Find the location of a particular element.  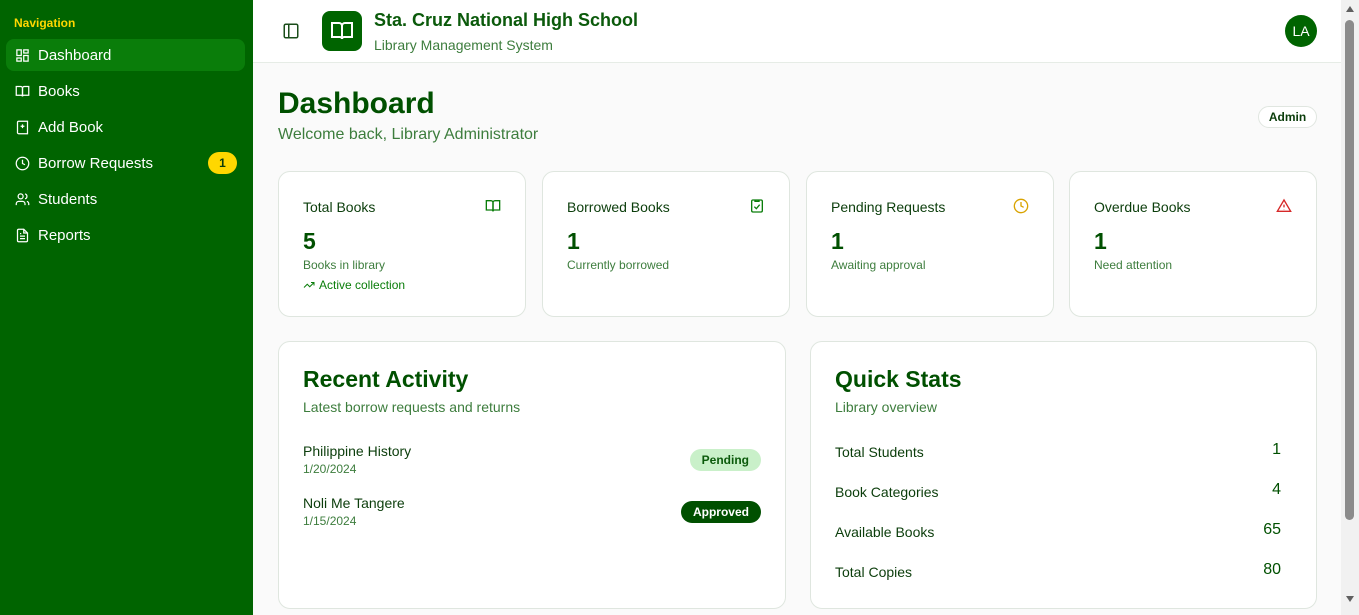

quick-stat-row: Total Students 1 is located at coordinates (1064, 453).